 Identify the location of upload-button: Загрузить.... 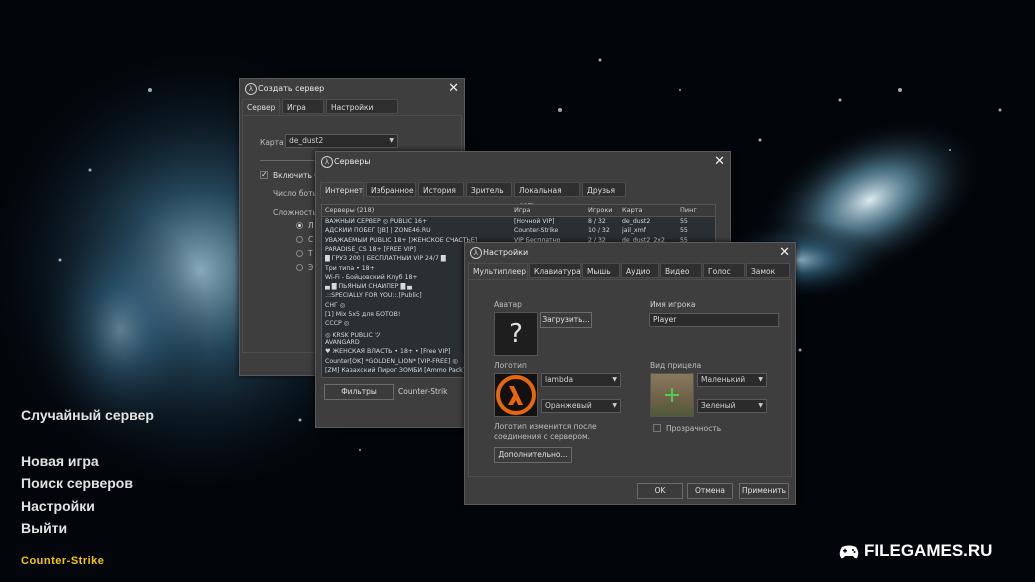
(566, 320).